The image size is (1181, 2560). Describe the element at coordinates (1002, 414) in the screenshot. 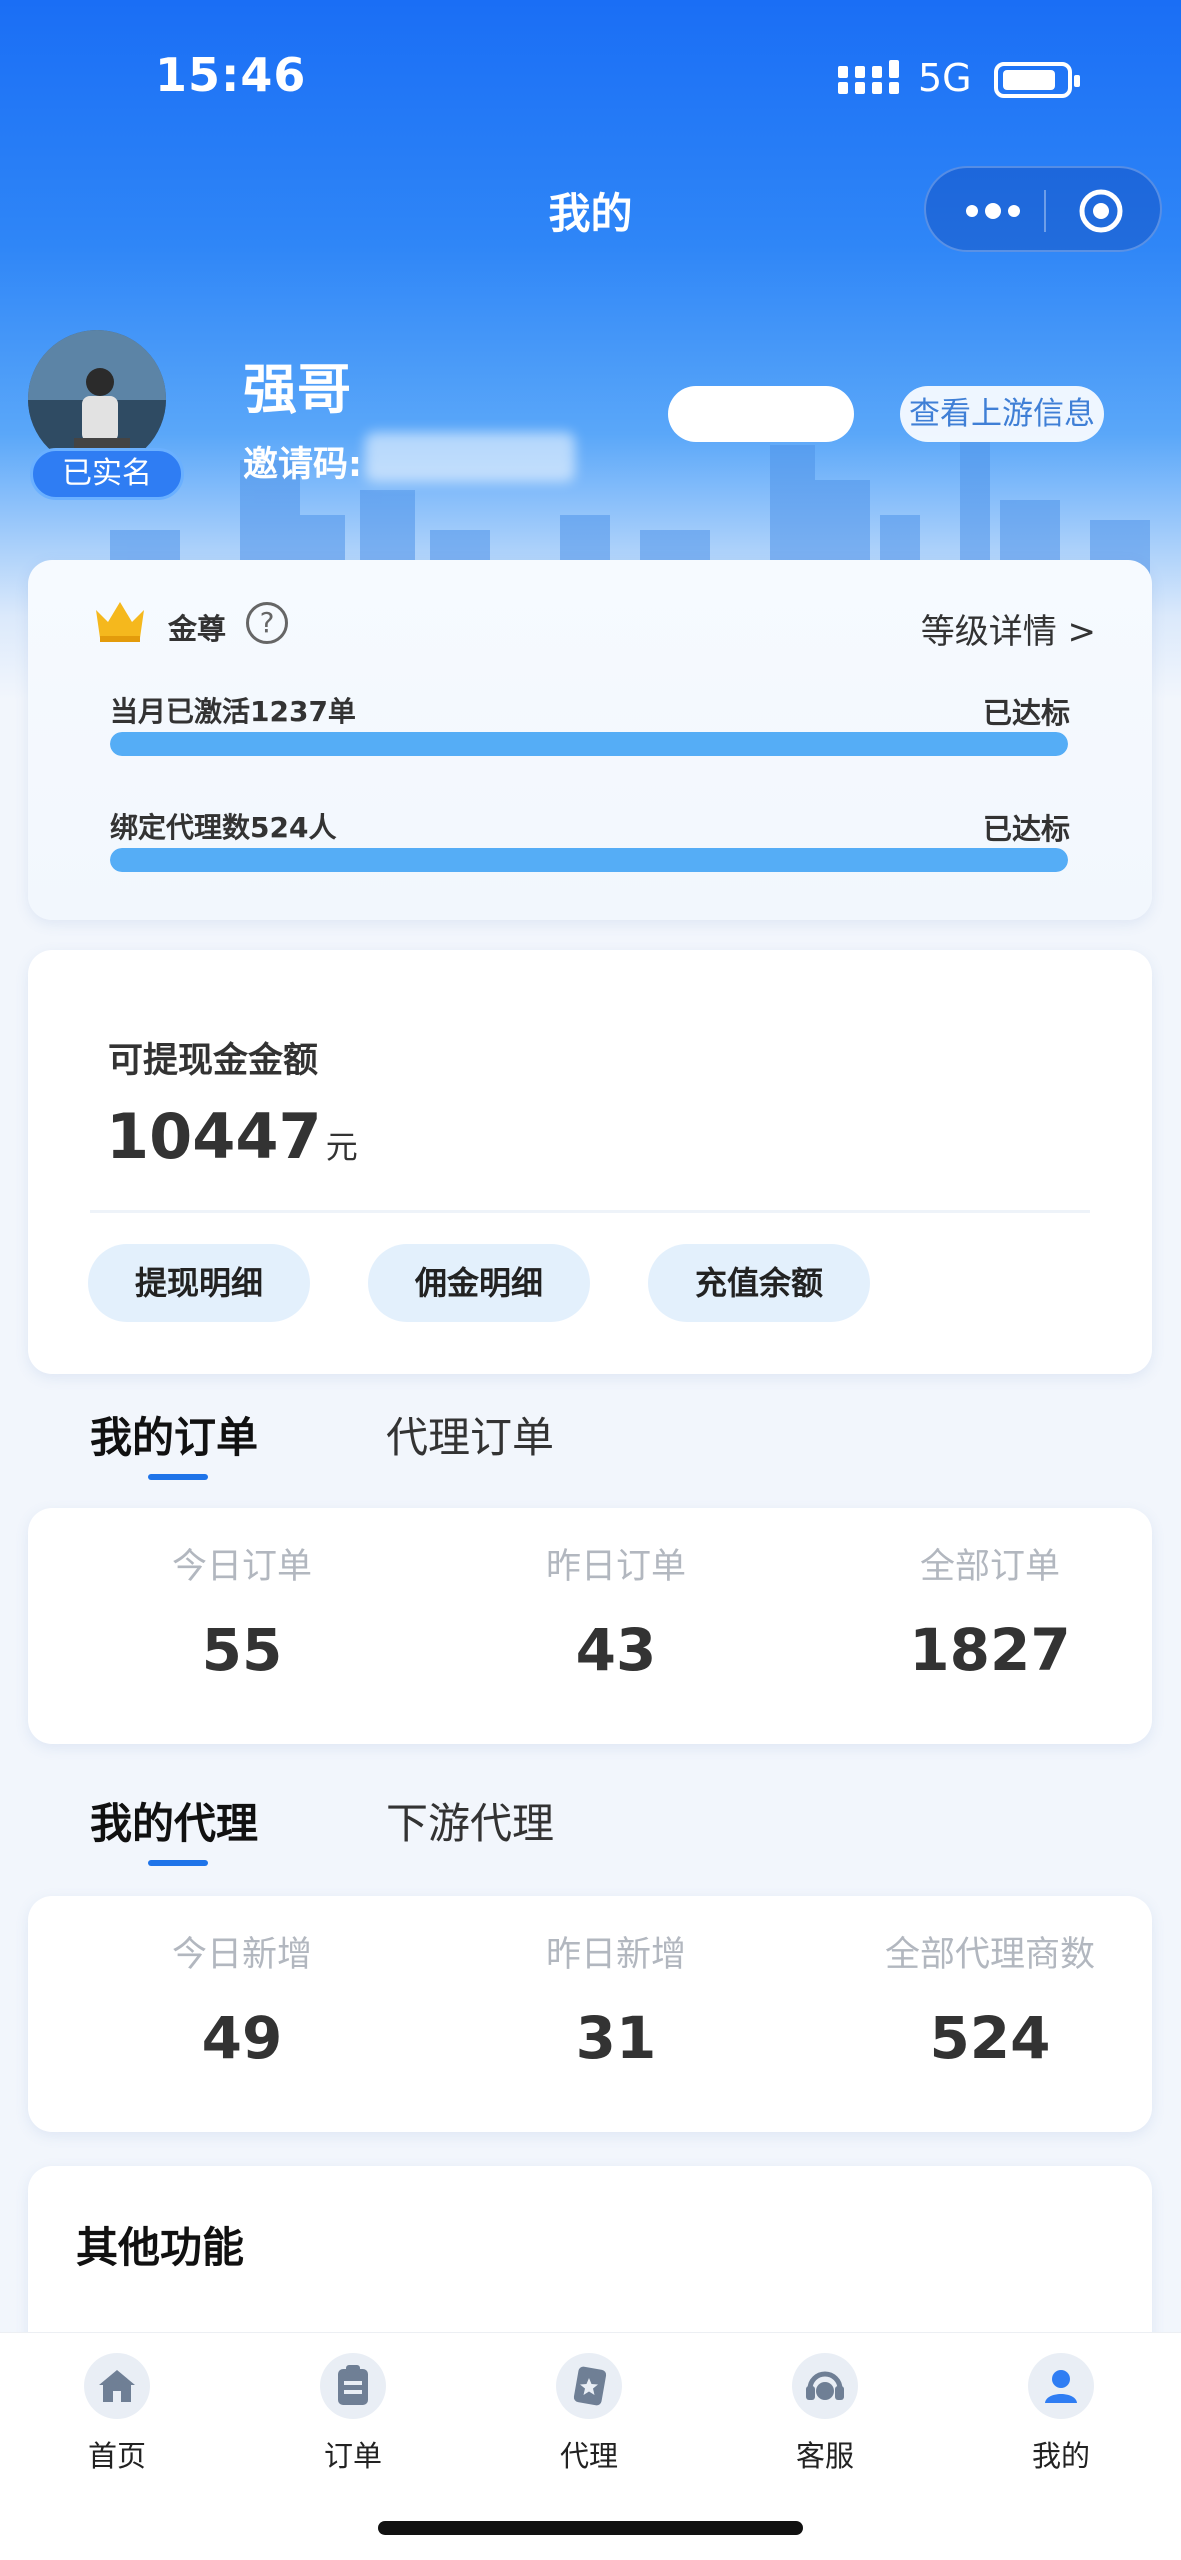

I see `view-upstream-button: 查看上游信息` at that location.